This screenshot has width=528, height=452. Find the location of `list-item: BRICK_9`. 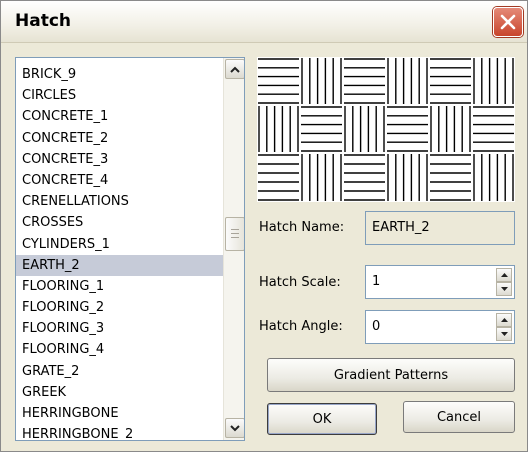

list-item: BRICK_9 is located at coordinates (120, 74).